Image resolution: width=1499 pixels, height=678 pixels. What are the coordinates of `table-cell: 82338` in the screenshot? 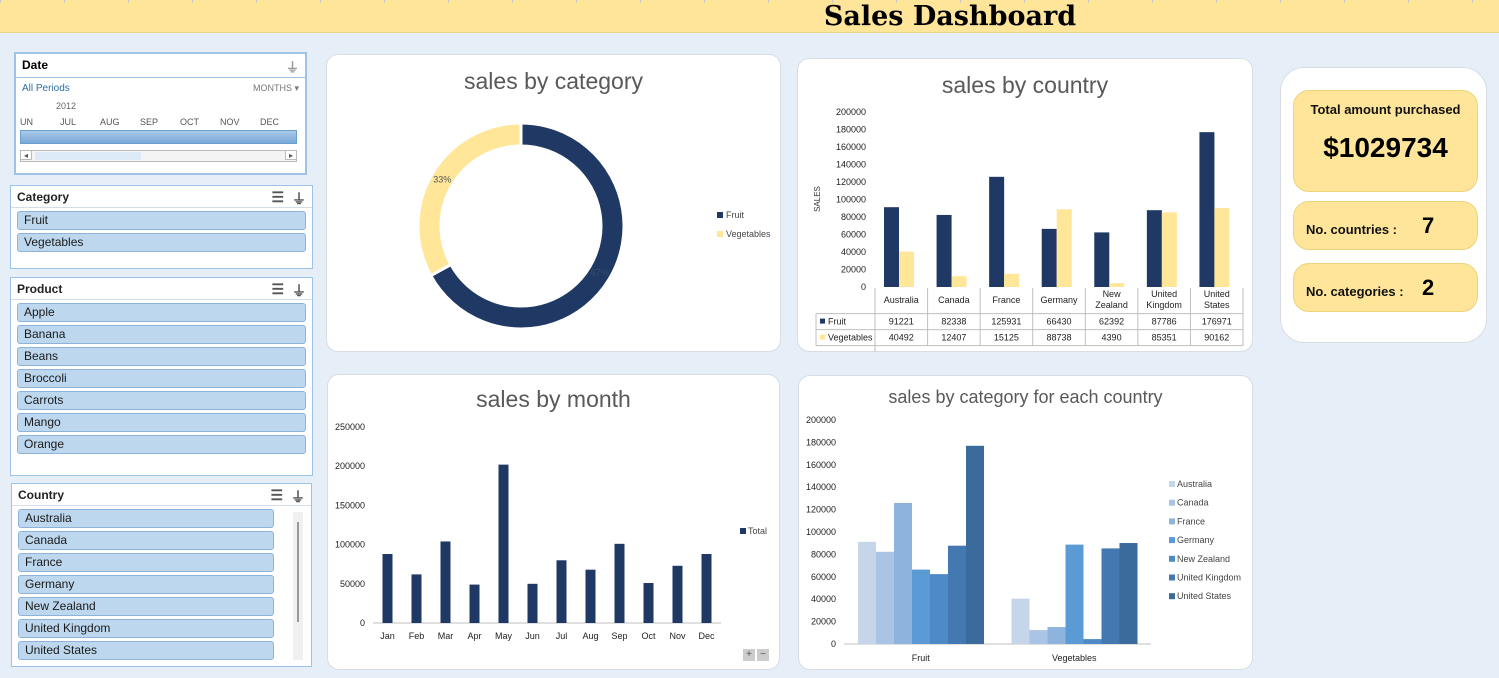 It's located at (953, 322).